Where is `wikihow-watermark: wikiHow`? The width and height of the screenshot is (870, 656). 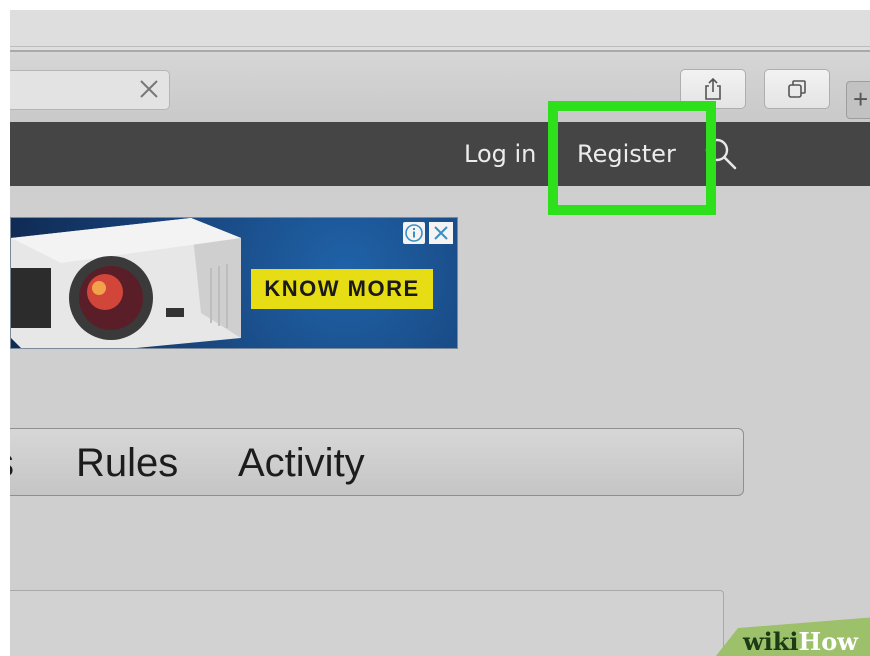
wikihow-watermark: wikiHow is located at coordinates (800, 642).